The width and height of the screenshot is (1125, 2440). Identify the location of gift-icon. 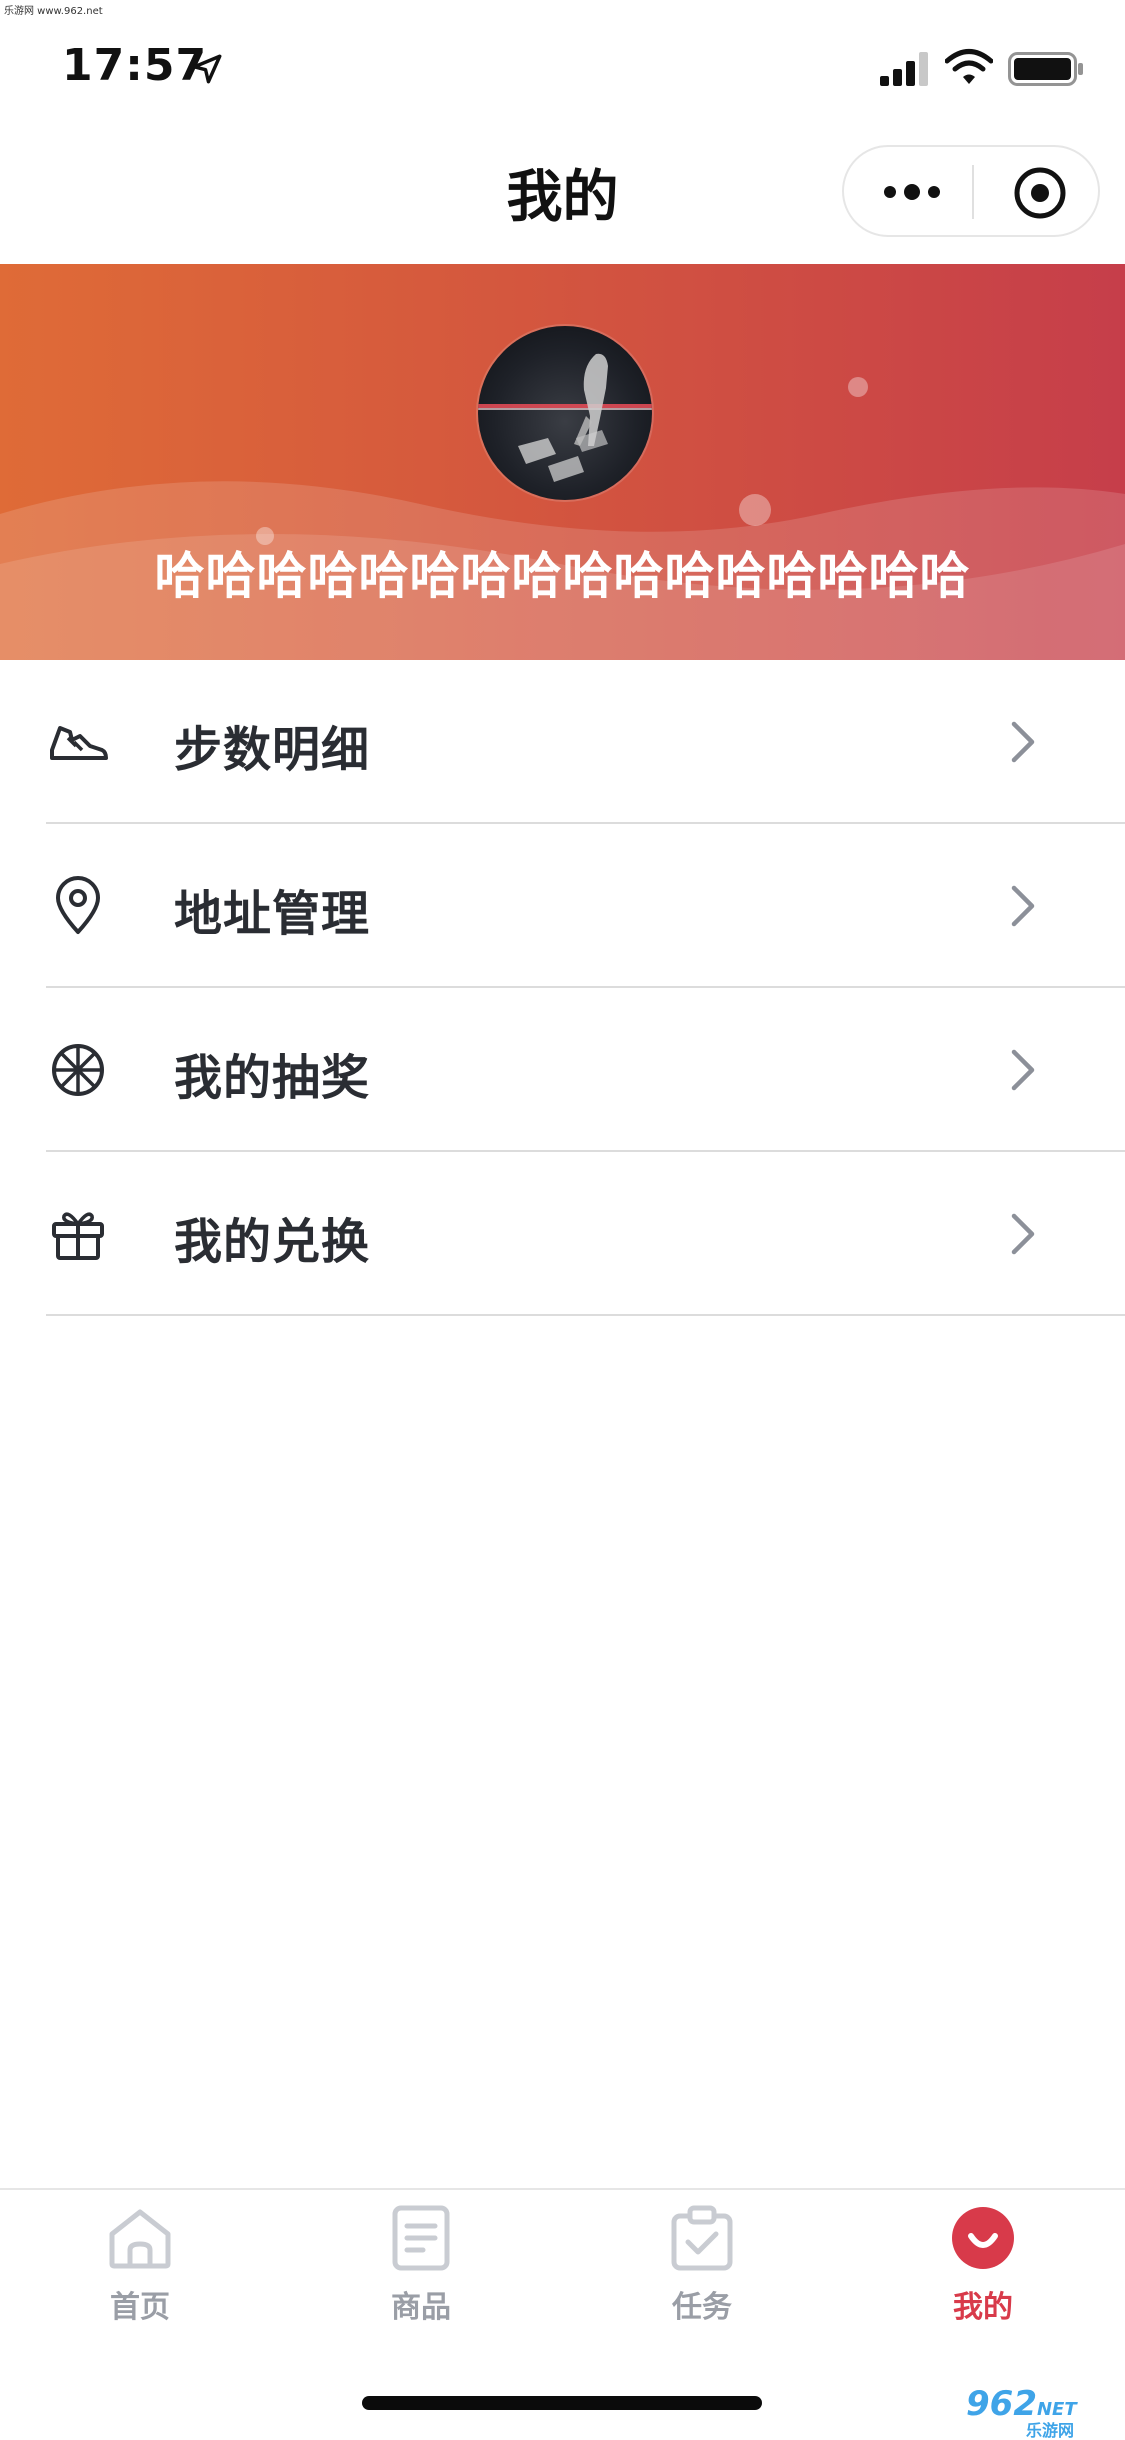
(78, 1236).